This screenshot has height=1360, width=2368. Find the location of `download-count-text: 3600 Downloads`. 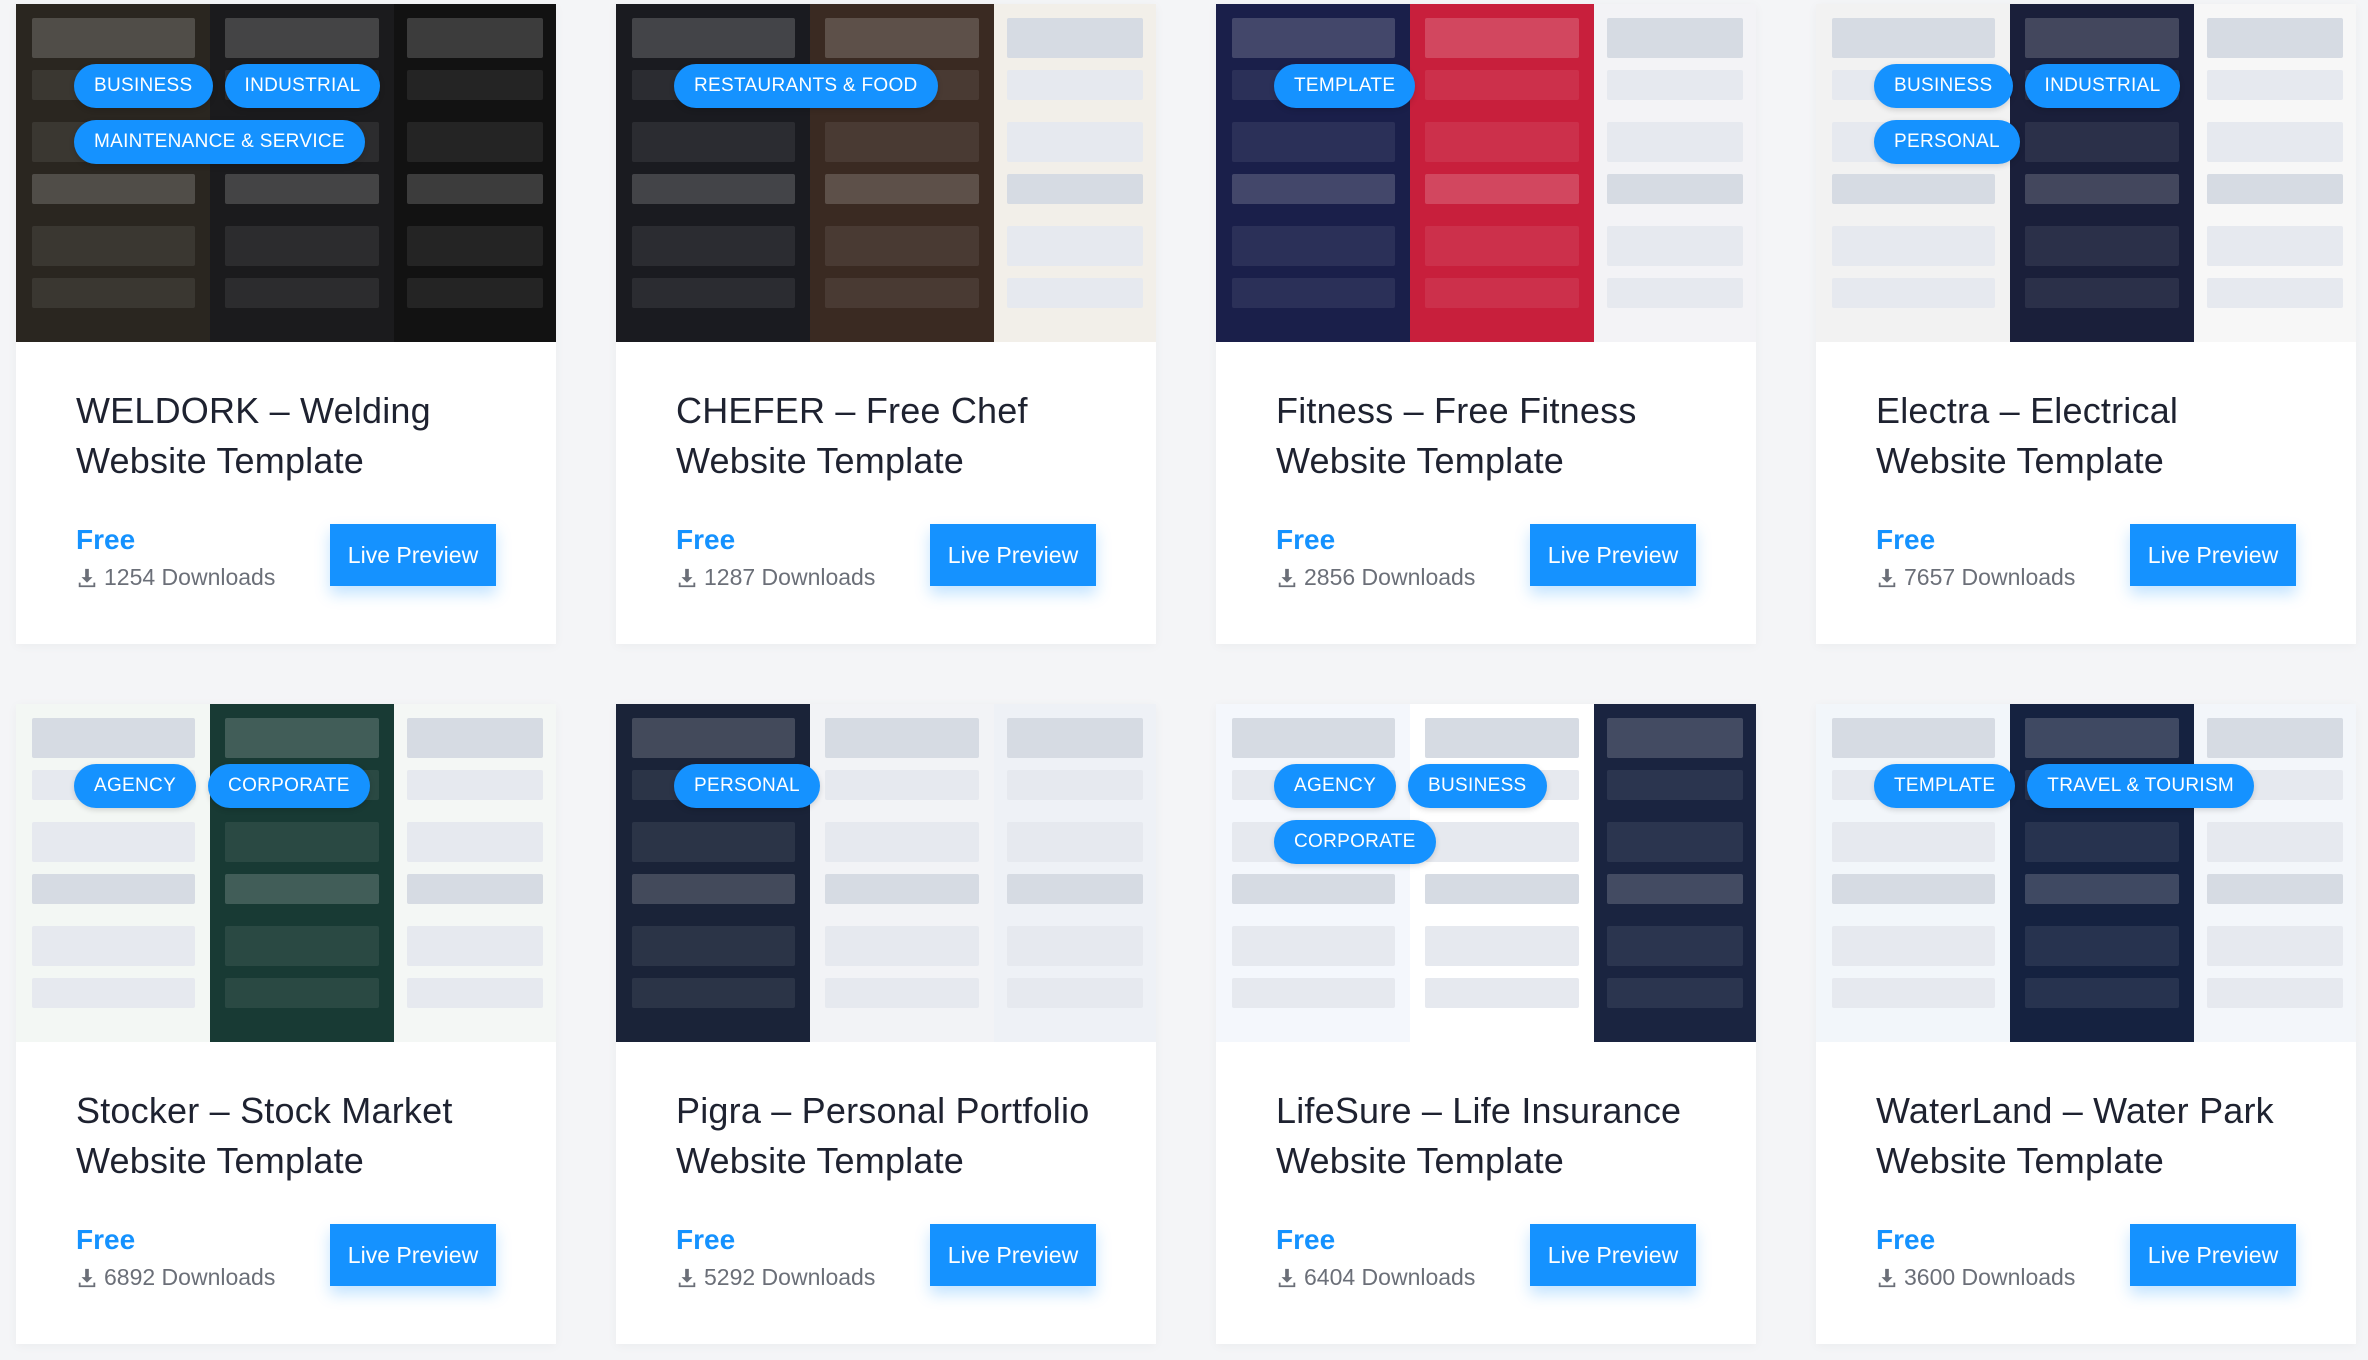

download-count-text: 3600 Downloads is located at coordinates (1990, 1277).